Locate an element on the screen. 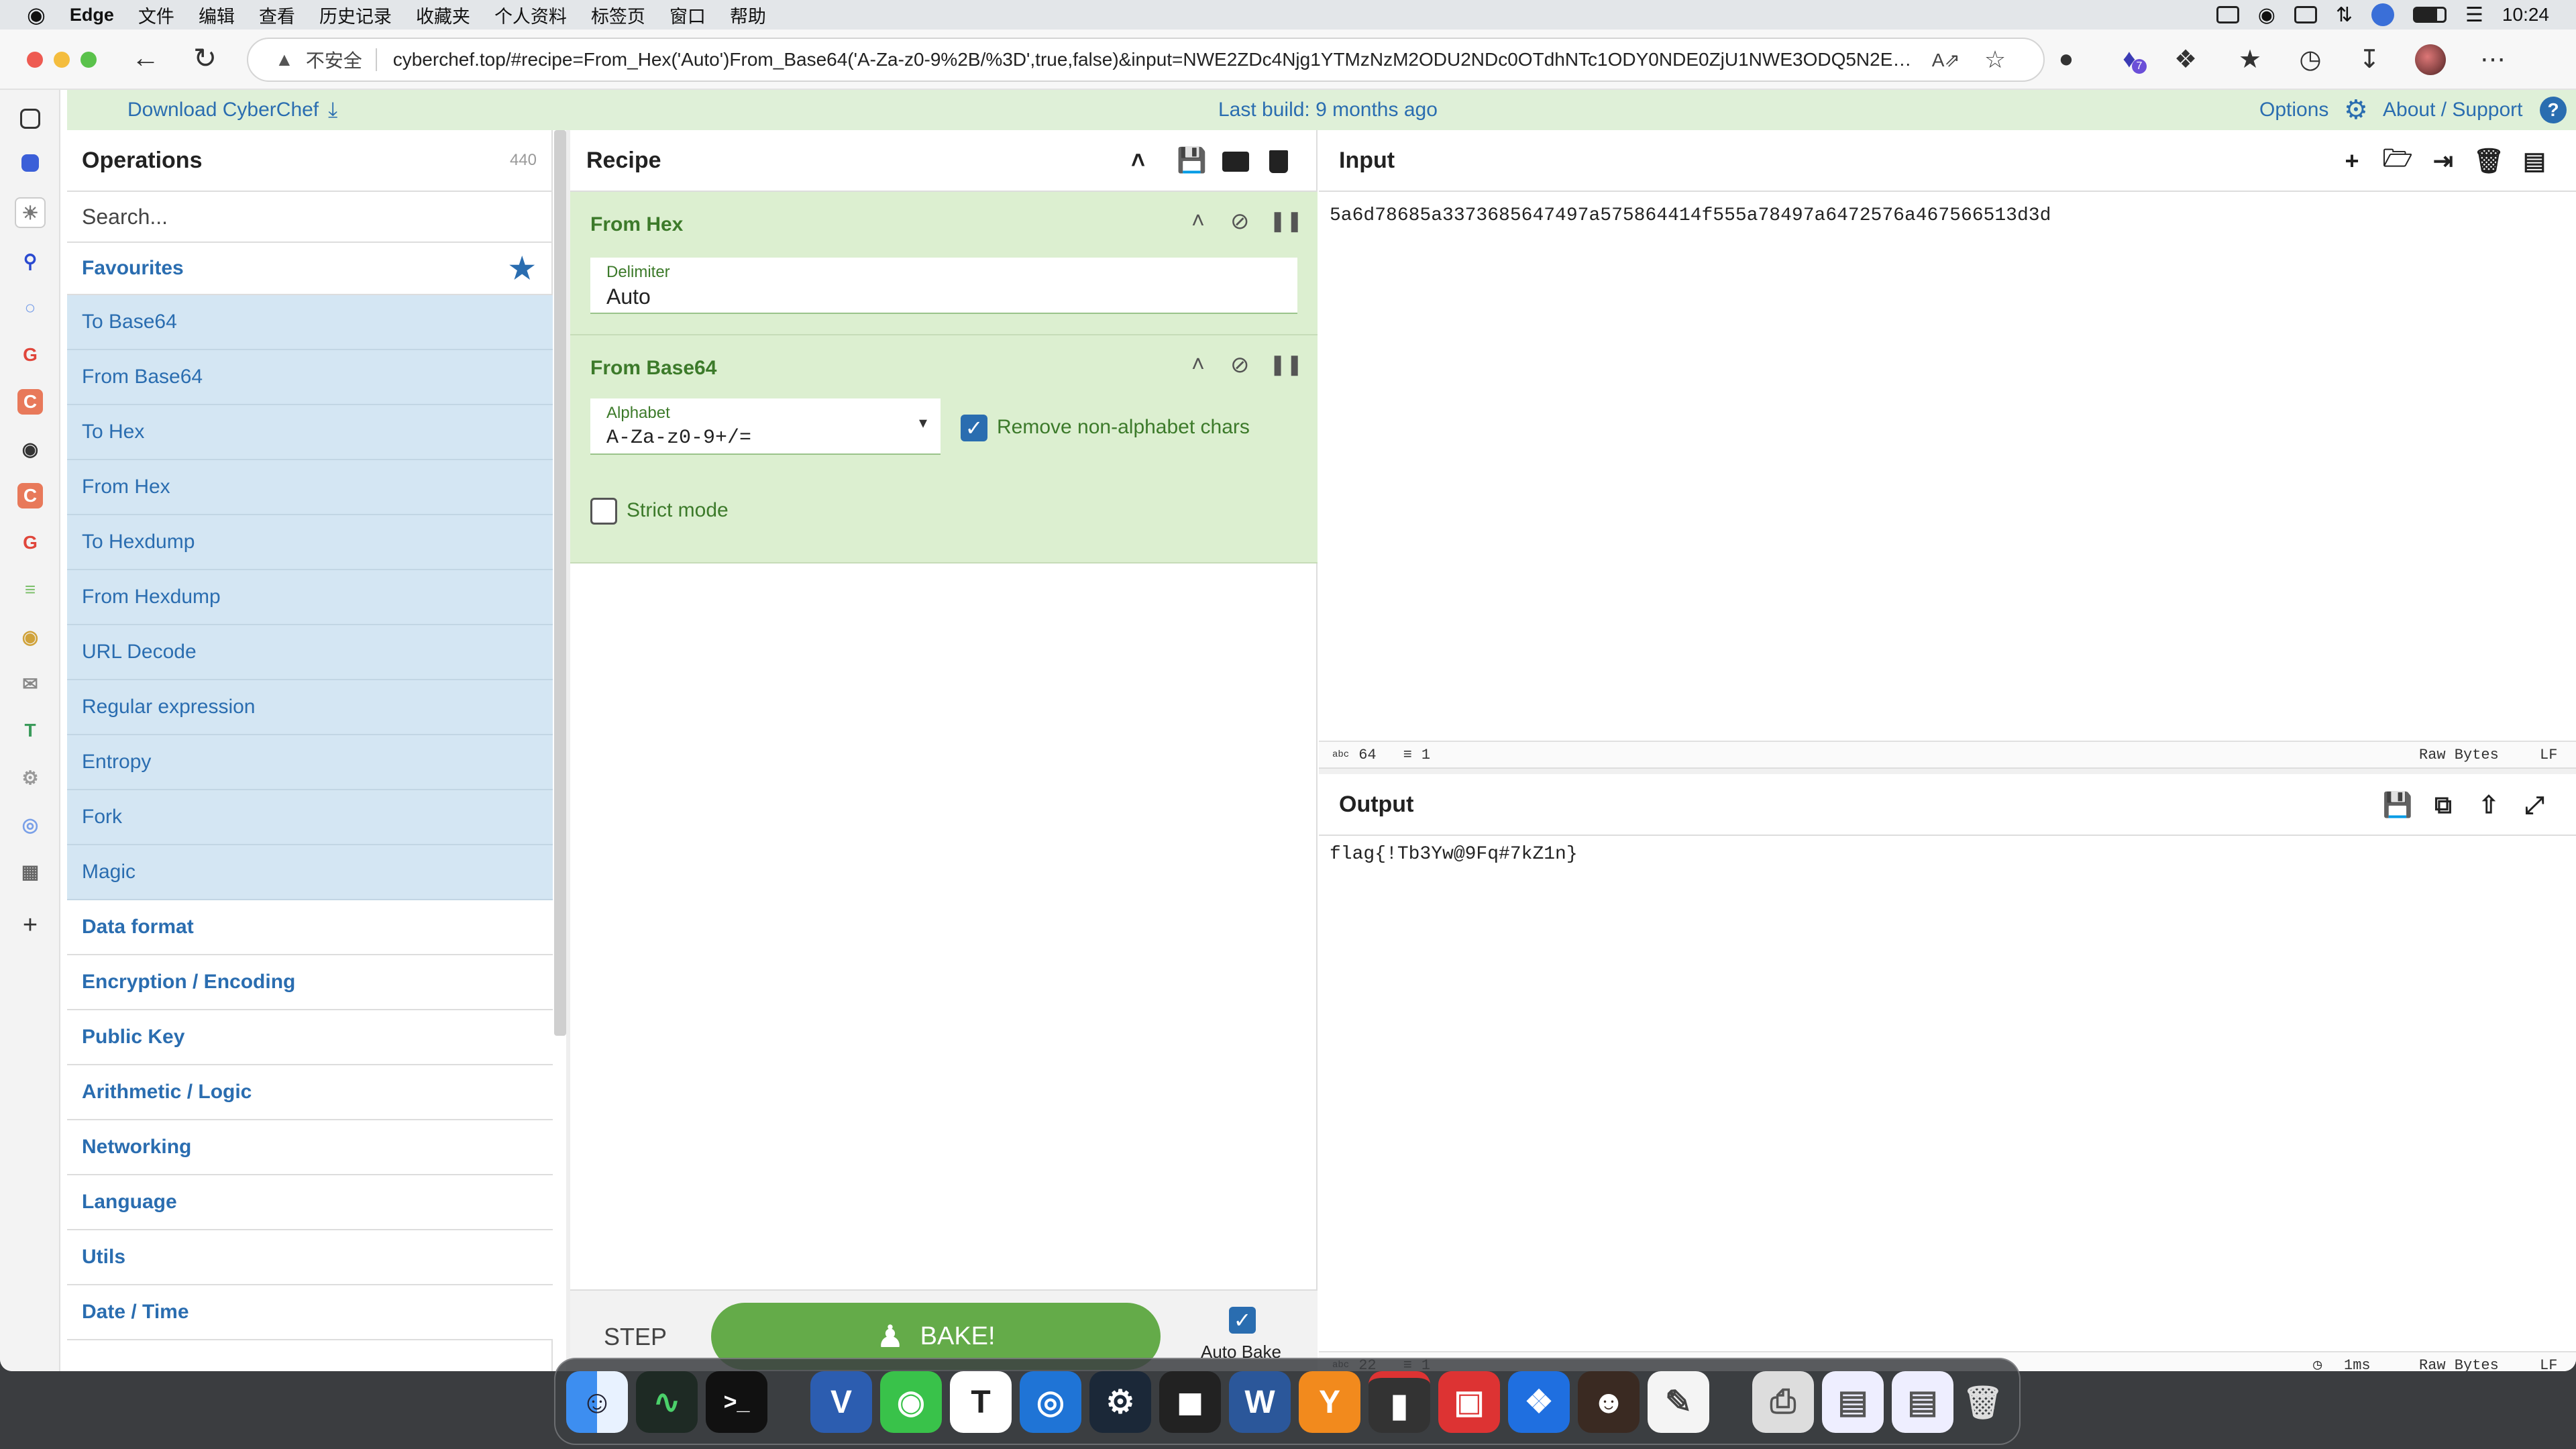 Image resolution: width=2576 pixels, height=1449 pixels. control-center-icon: ☰ is located at coordinates (2474, 15).